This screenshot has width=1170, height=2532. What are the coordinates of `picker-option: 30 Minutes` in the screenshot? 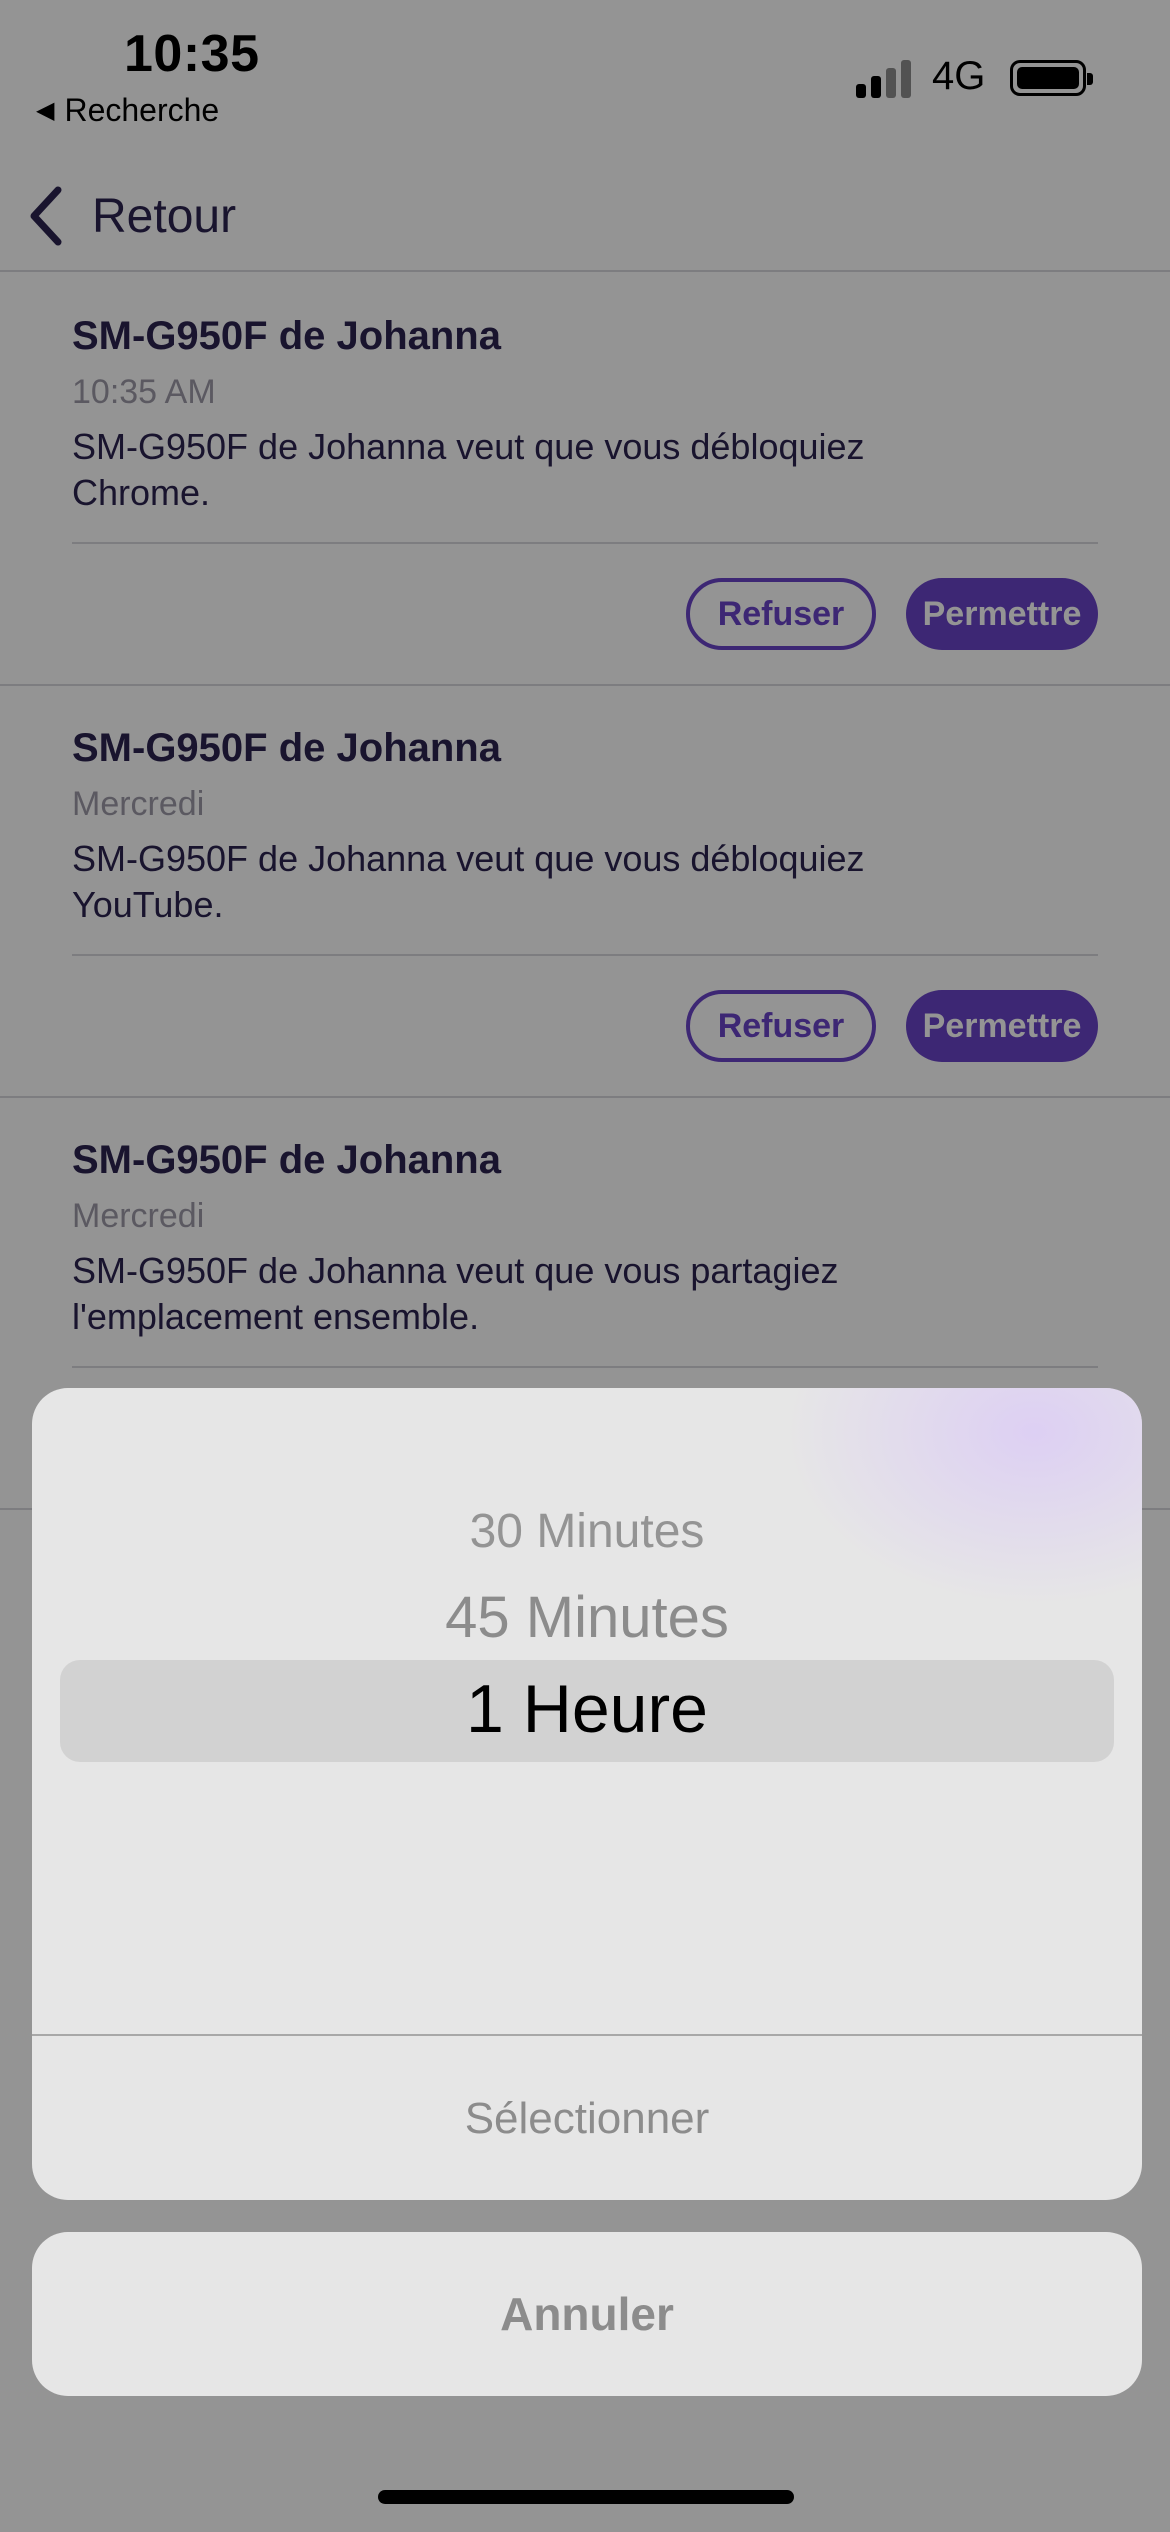 It's located at (587, 1531).